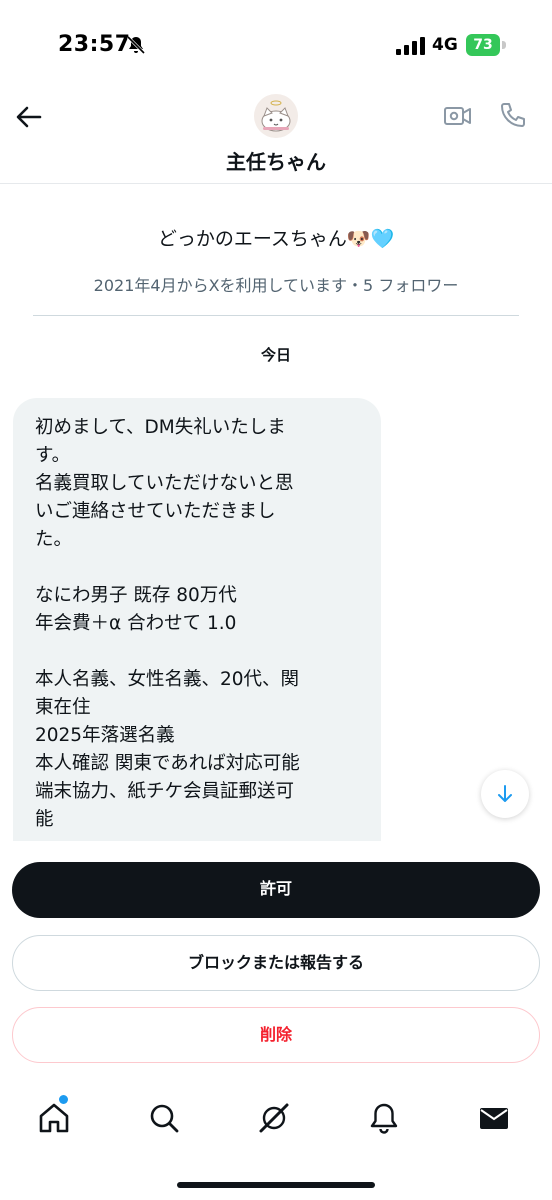 The height and width of the screenshot is (1200, 552). What do you see at coordinates (276, 963) in the screenshot?
I see `block-or-report-button: ブロックまたは報告する` at bounding box center [276, 963].